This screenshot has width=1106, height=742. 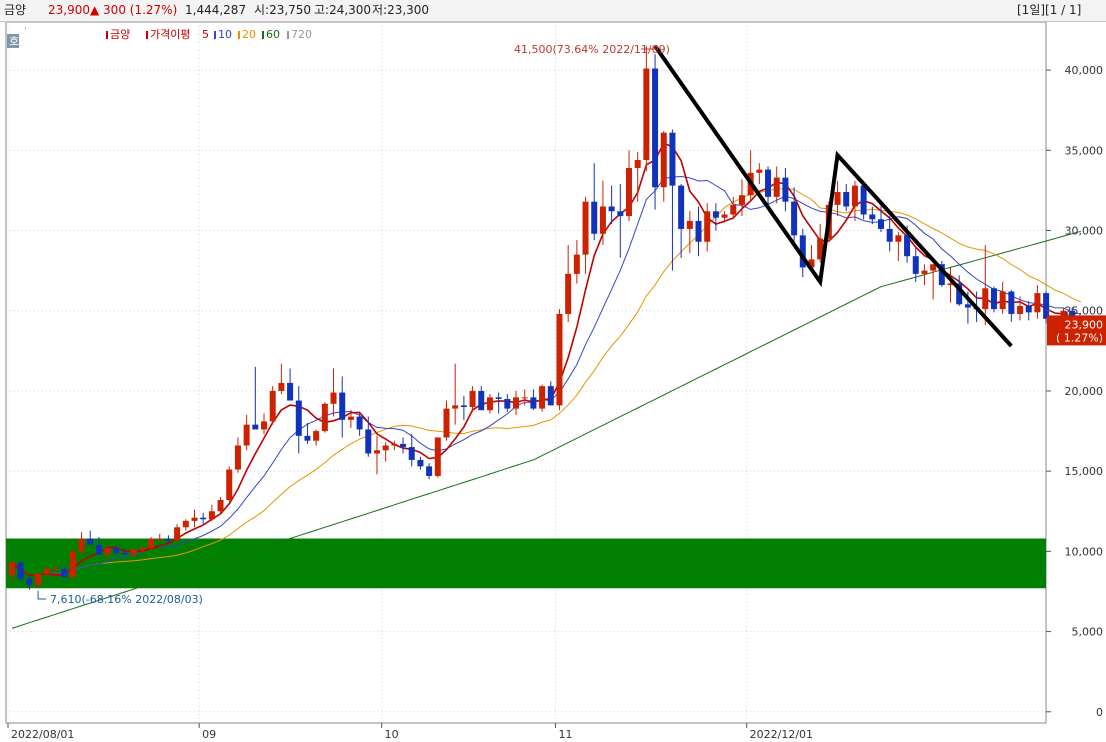 What do you see at coordinates (170, 34) in the screenshot?
I see `legend-ma-label: 가격이평` at bounding box center [170, 34].